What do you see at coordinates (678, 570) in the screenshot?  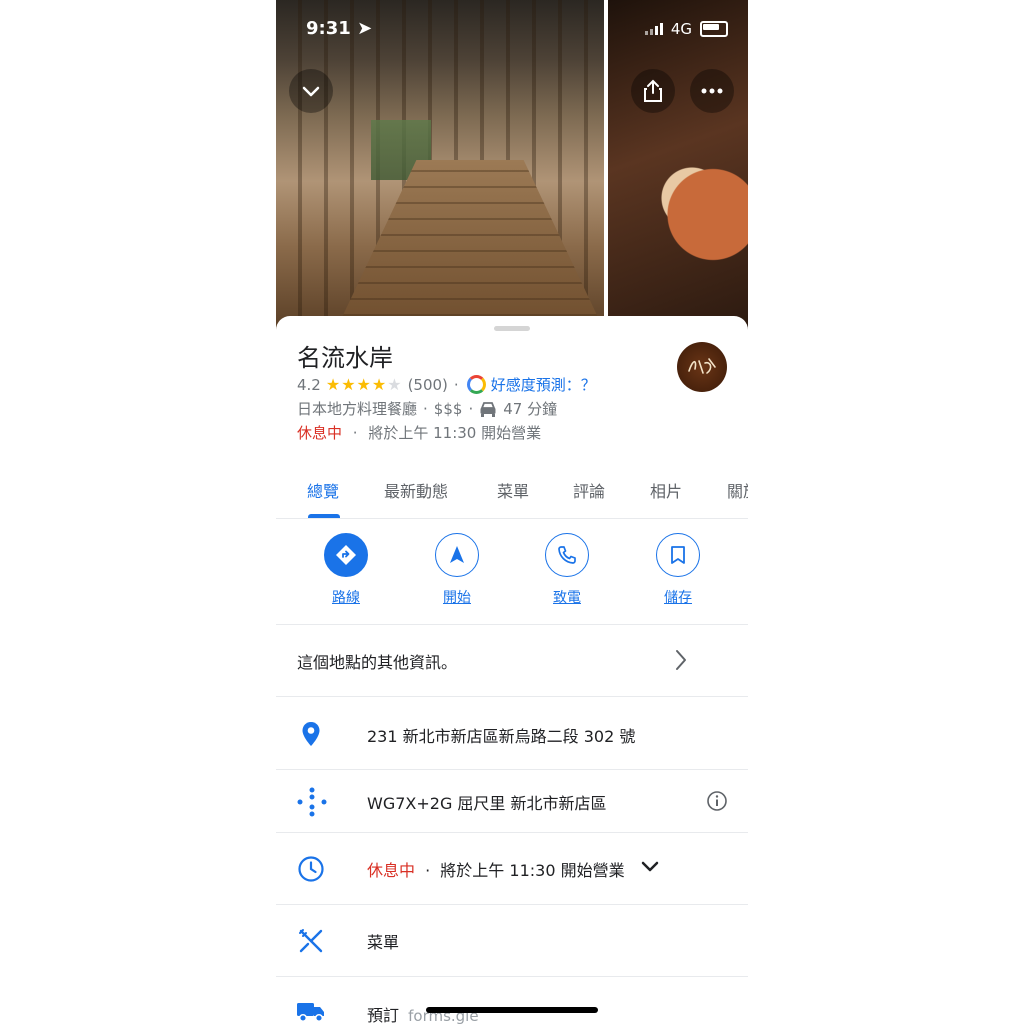 I see `save-button: 儲存` at bounding box center [678, 570].